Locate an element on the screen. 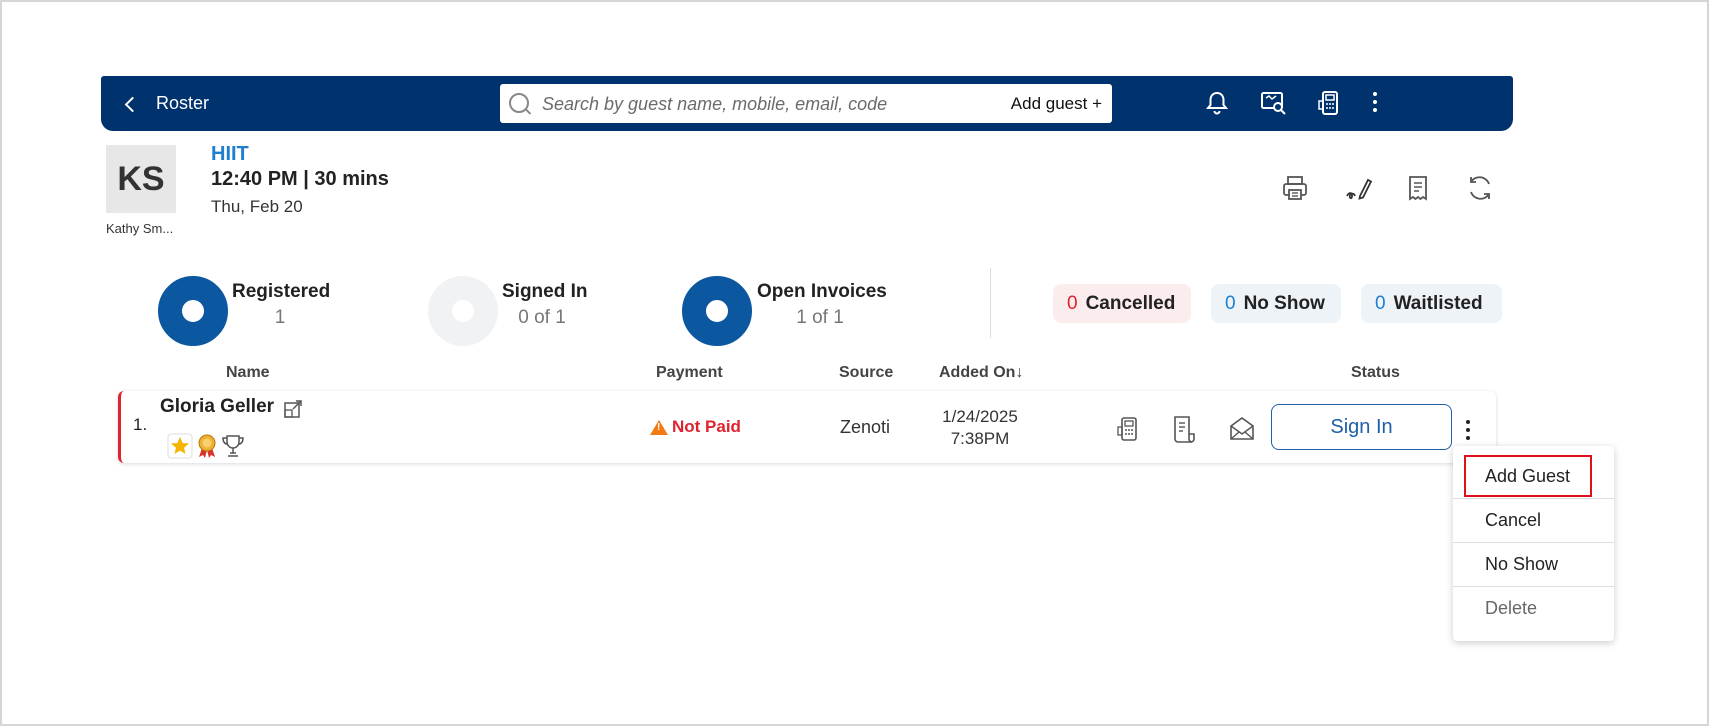 The width and height of the screenshot is (1709, 726). email-icon is located at coordinates (1242, 429).